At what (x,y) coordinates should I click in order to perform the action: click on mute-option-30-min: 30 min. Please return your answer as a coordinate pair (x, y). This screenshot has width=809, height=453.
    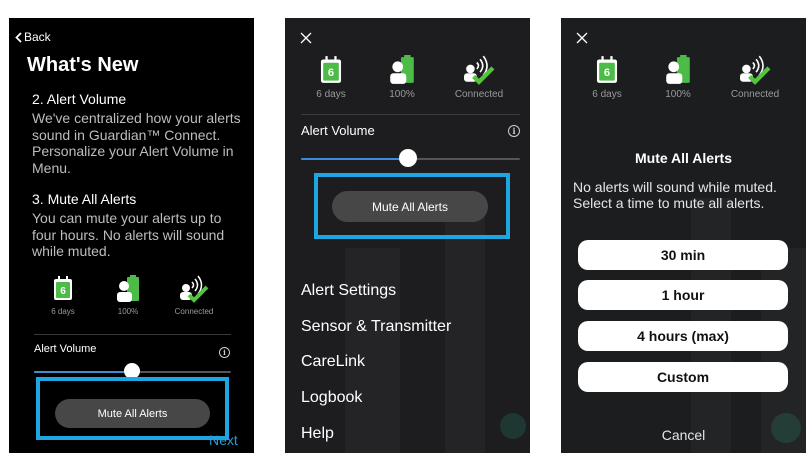
    Looking at the image, I should click on (683, 255).